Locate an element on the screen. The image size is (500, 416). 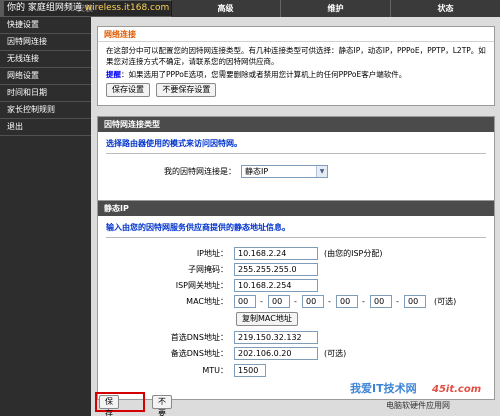
panel-title: 网络连接 is located at coordinates (296, 34).